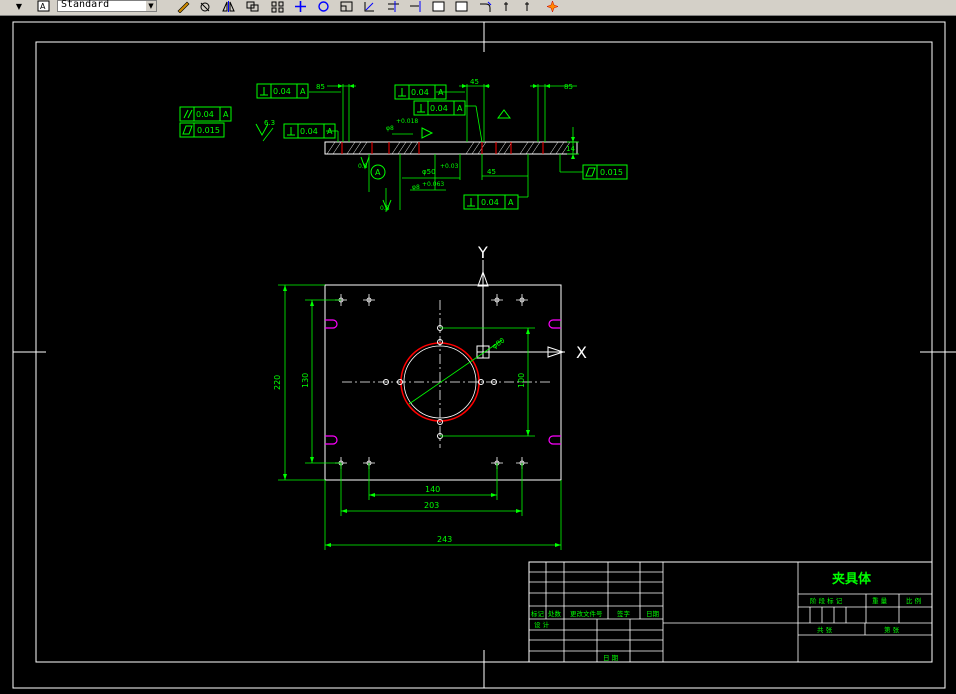 The image size is (956, 694). Describe the element at coordinates (852, 579) in the screenshot. I see `part-name: 夹具体` at that location.